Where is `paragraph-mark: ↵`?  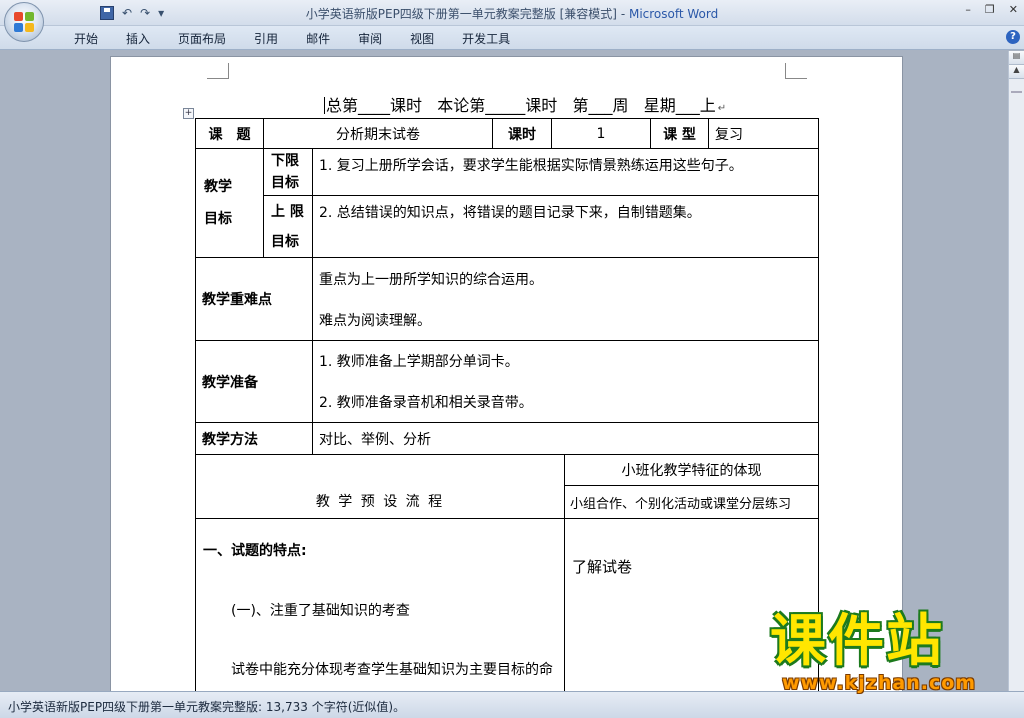 paragraph-mark: ↵ is located at coordinates (722, 108).